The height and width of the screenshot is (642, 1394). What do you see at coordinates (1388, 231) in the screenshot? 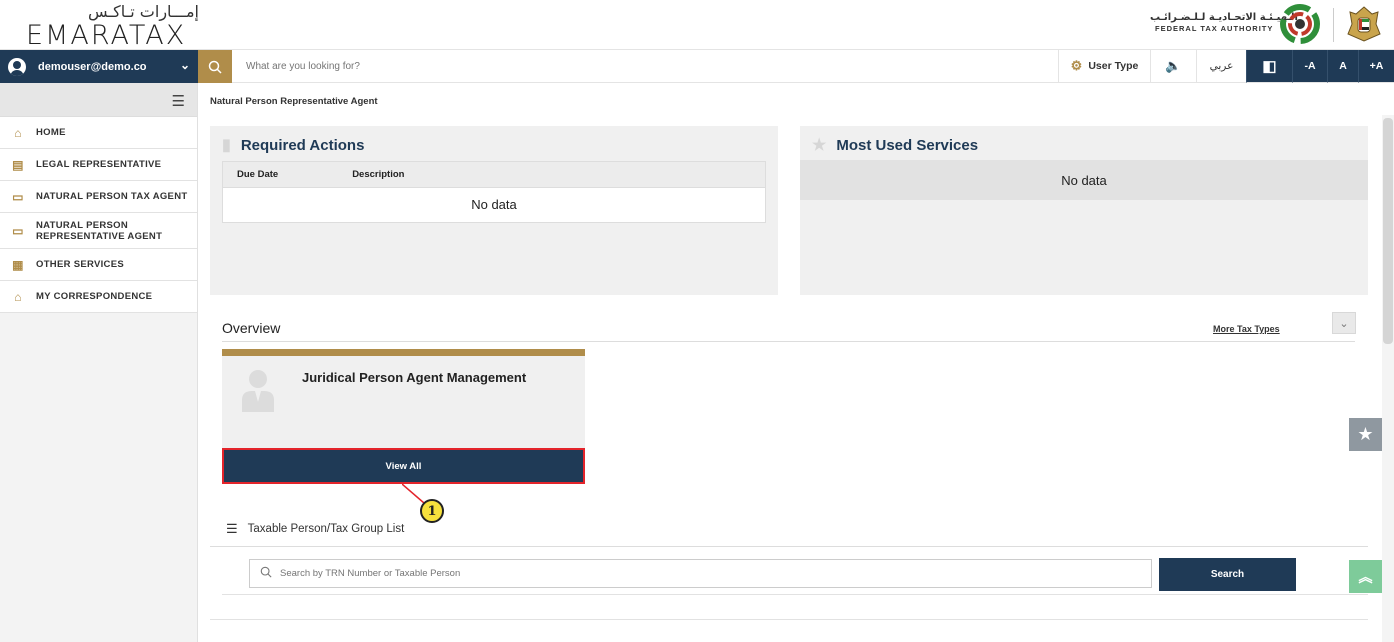
I see `scrollbar-thumb` at bounding box center [1388, 231].